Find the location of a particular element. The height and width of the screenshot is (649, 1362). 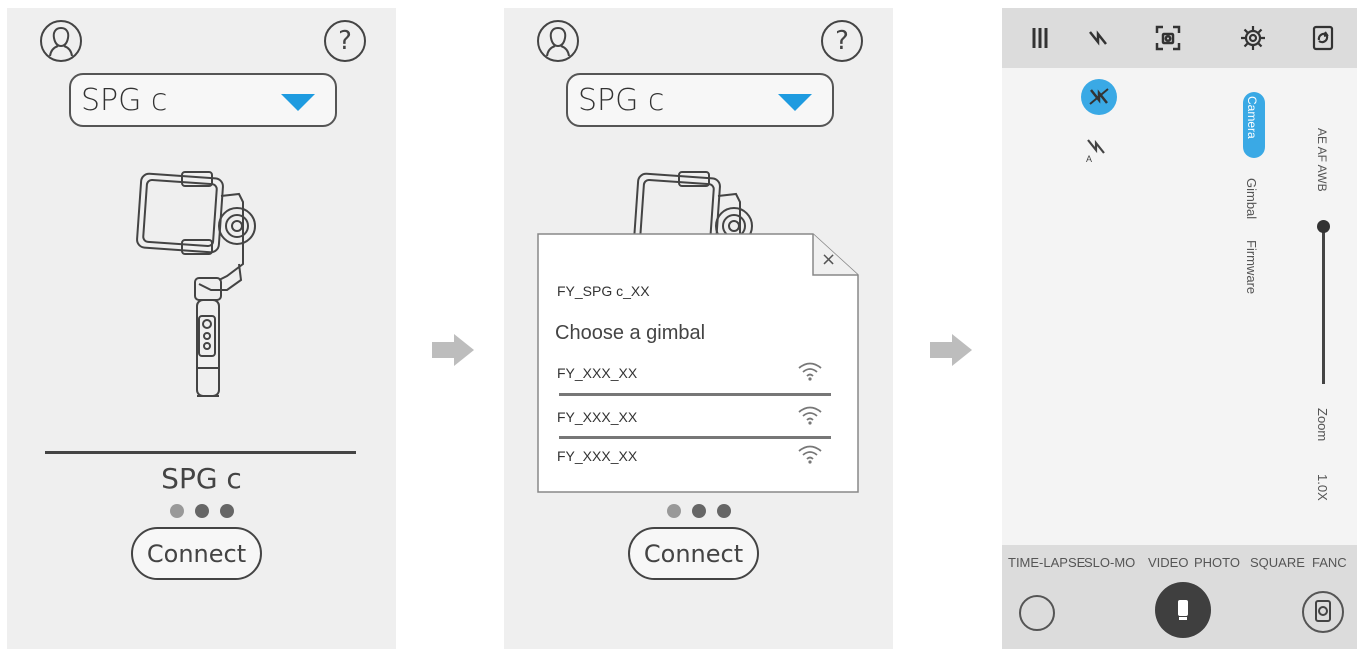

flash-off-icon is located at coordinates (1099, 97).